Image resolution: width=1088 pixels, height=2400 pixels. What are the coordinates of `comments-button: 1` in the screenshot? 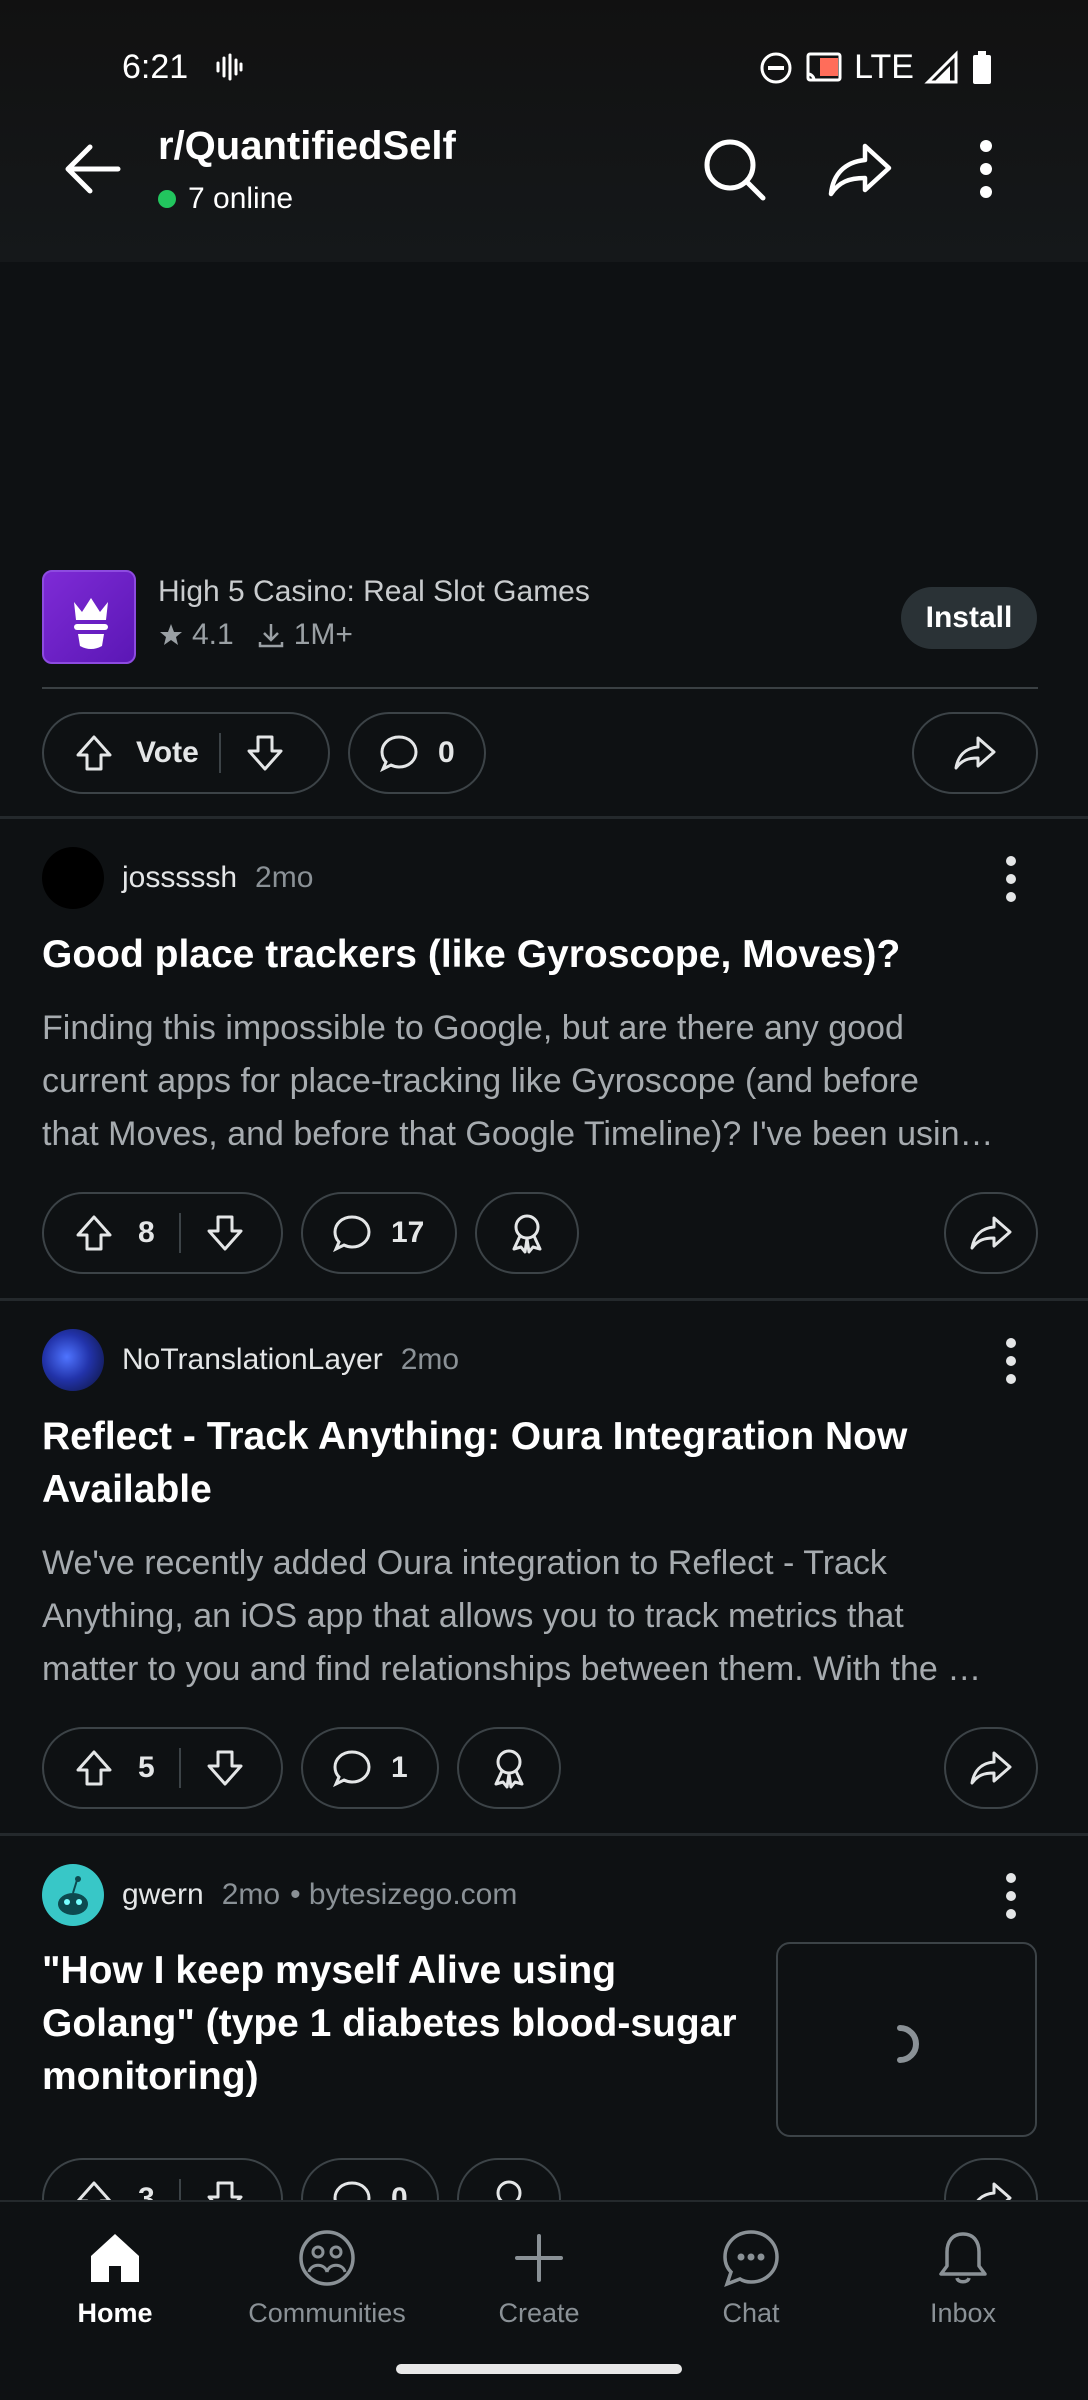 It's located at (370, 1768).